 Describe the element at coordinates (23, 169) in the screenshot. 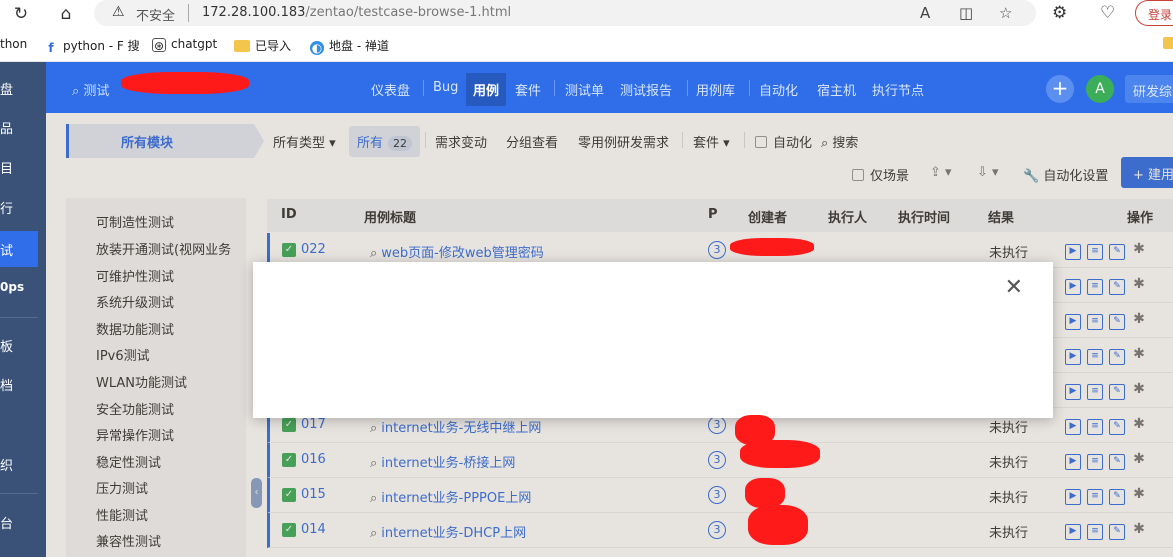

I see `sidebar-item-project: 目` at that location.